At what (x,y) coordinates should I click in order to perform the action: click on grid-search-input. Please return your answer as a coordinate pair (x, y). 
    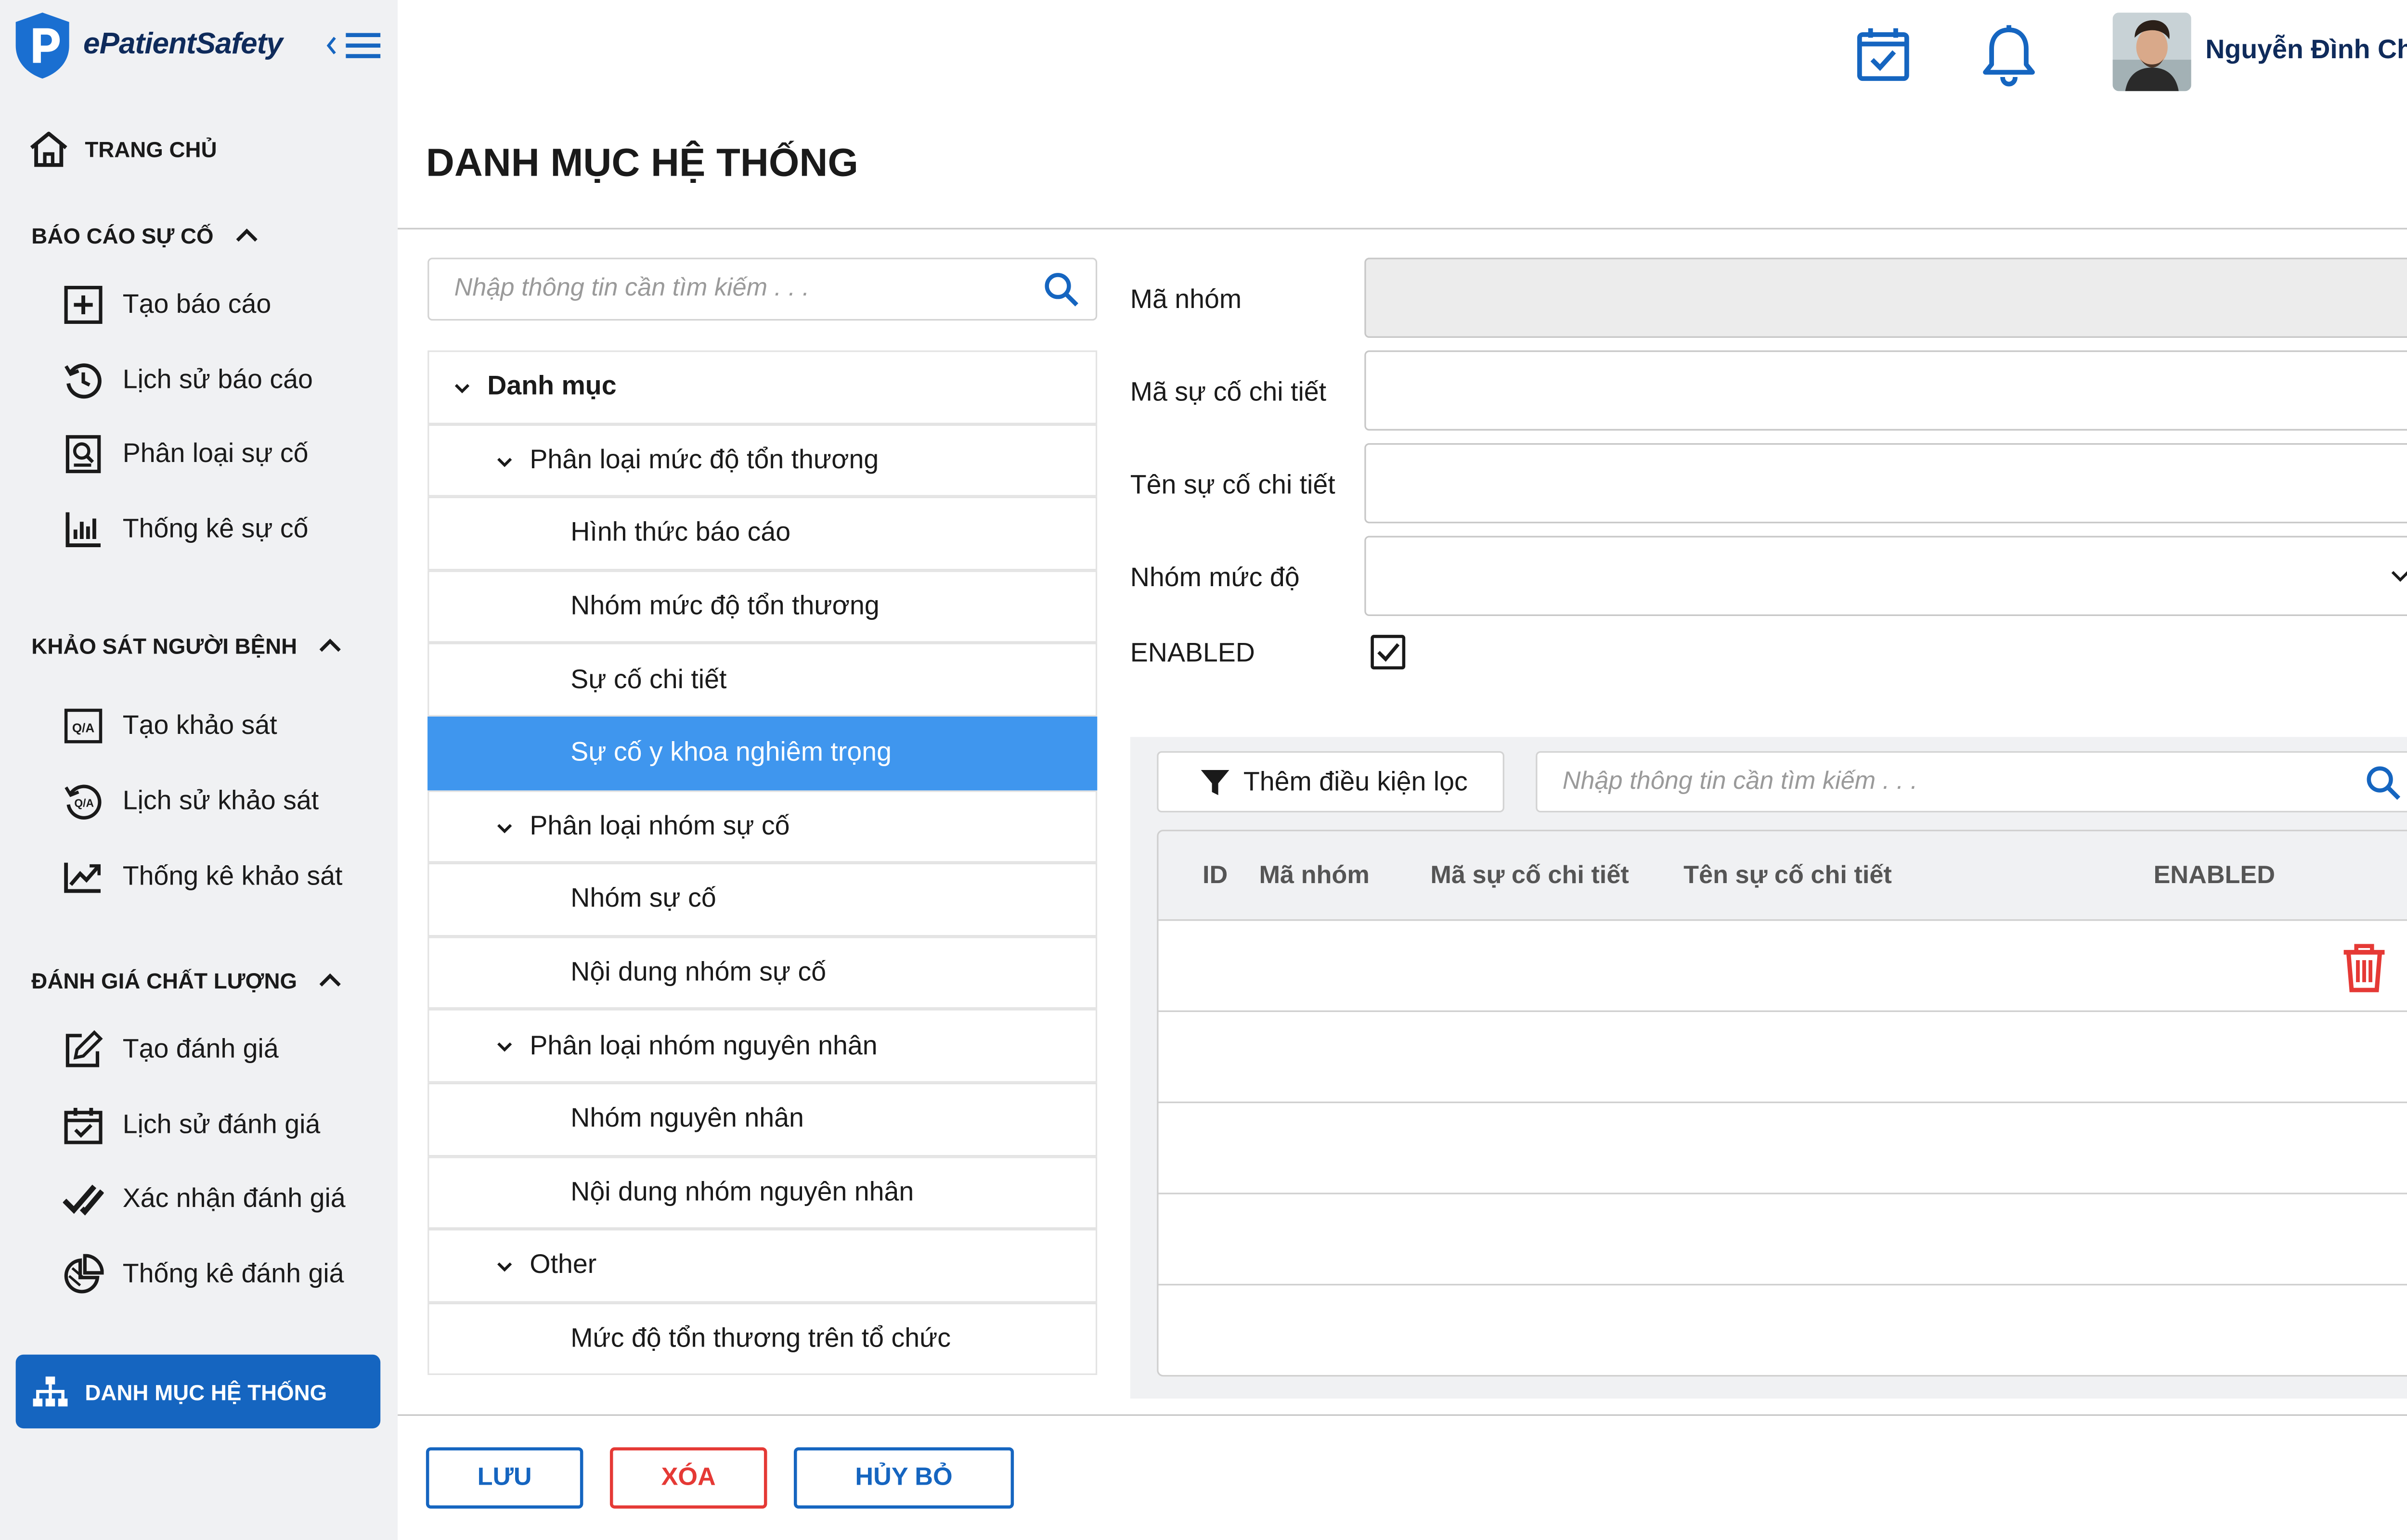
    Looking at the image, I should click on (1963, 782).